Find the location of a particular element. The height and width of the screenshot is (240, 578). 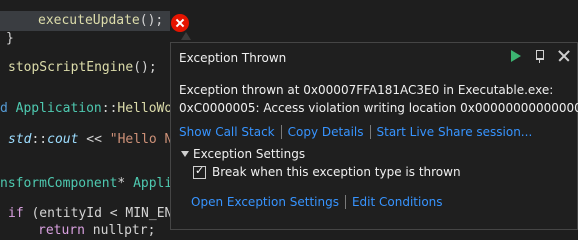

code-token-keyword: if is located at coordinates (16, 213).